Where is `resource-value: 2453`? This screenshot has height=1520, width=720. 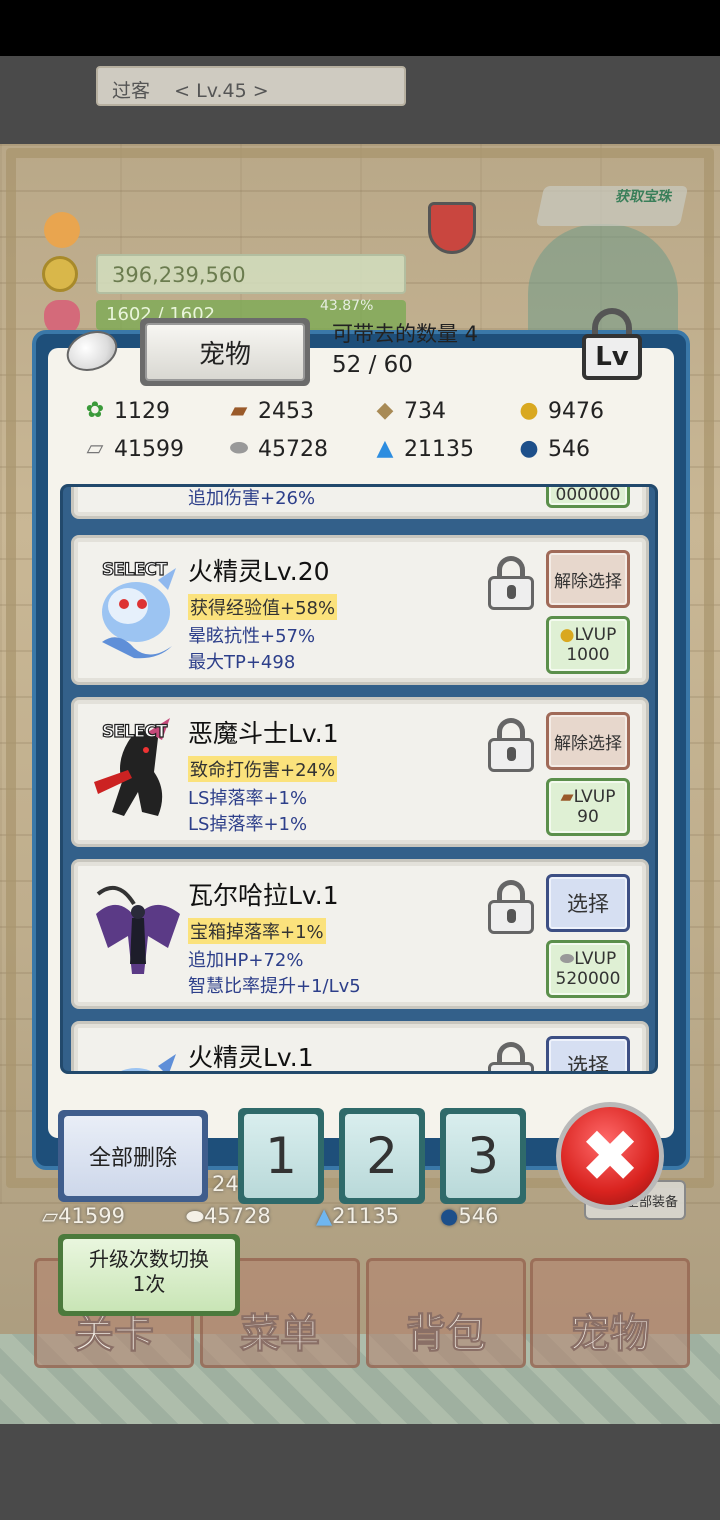
resource-value: 2453 is located at coordinates (286, 411).